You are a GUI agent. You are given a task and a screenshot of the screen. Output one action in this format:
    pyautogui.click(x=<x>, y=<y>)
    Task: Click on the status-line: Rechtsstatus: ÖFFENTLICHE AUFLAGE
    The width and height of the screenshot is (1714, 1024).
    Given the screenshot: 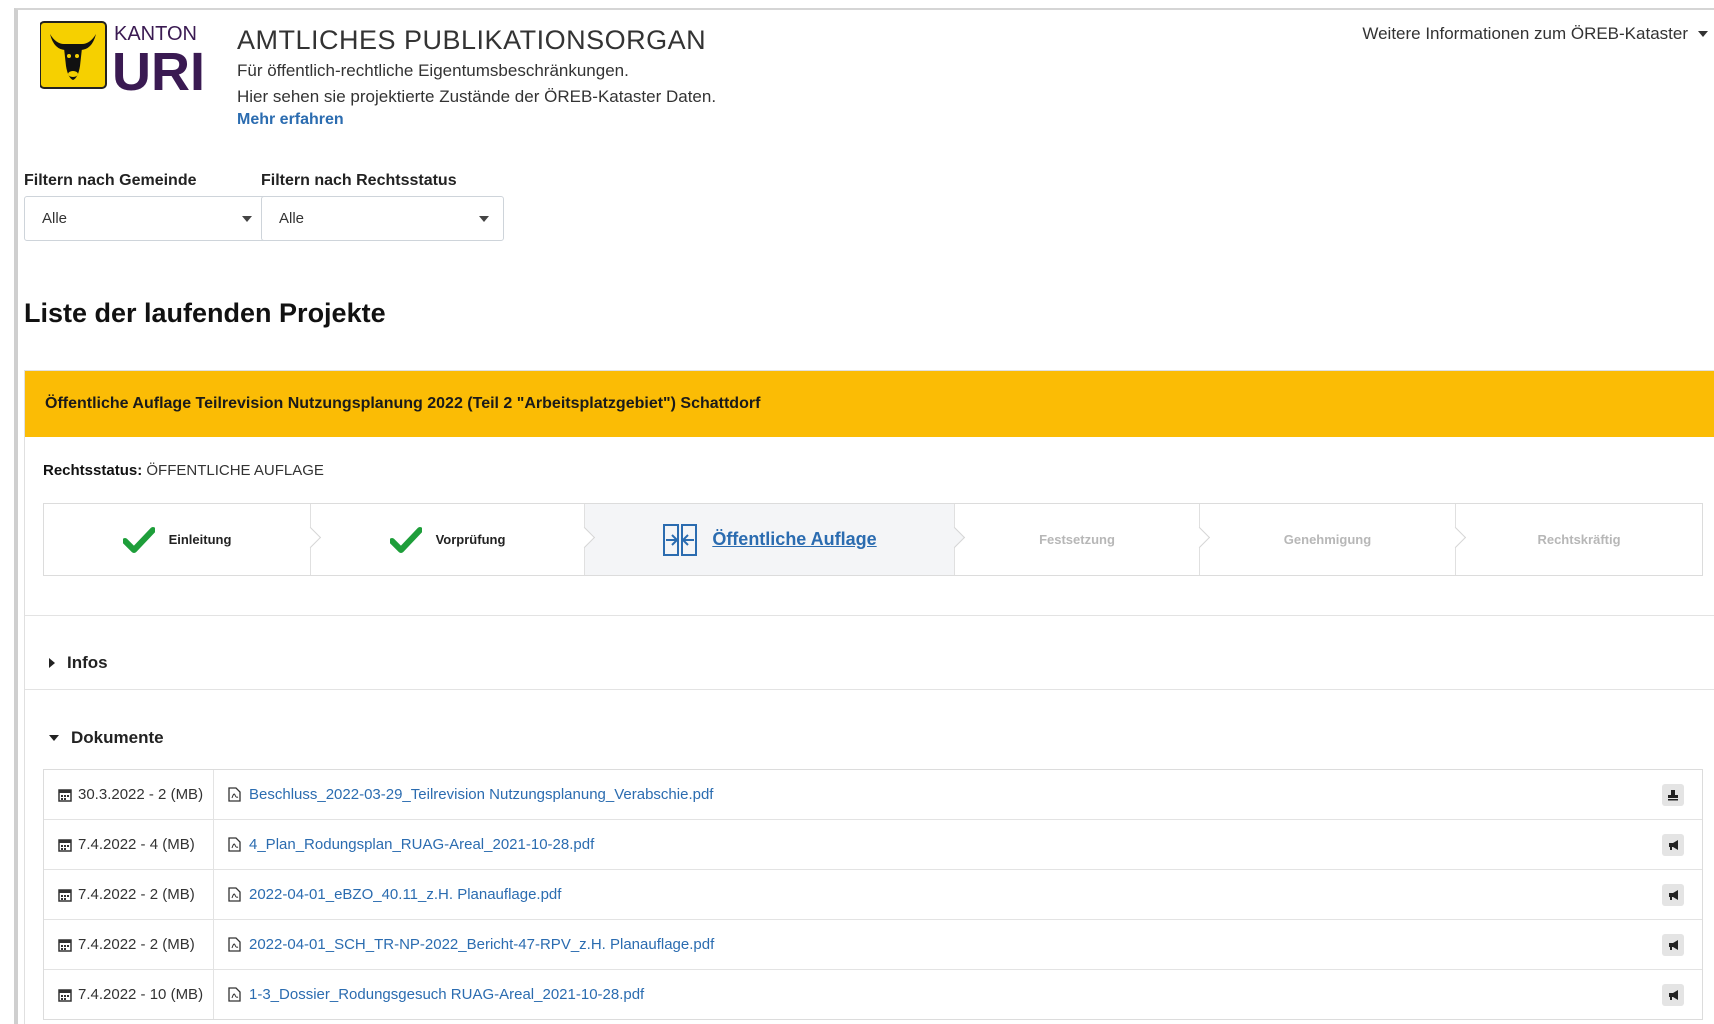 What is the action you would take?
    pyautogui.click(x=183, y=470)
    